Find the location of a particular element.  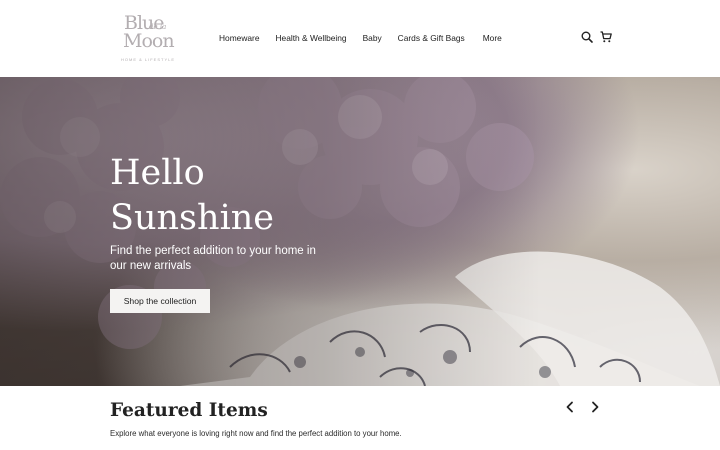

carousel-prev-button is located at coordinates (570, 407).